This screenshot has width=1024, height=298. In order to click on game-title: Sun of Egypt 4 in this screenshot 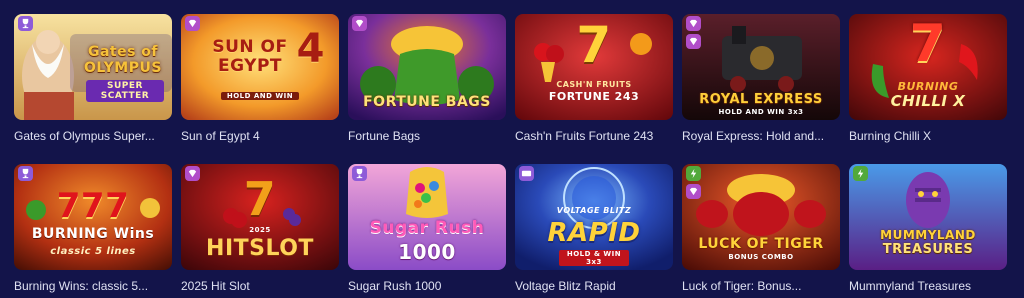, I will do `click(260, 136)`.